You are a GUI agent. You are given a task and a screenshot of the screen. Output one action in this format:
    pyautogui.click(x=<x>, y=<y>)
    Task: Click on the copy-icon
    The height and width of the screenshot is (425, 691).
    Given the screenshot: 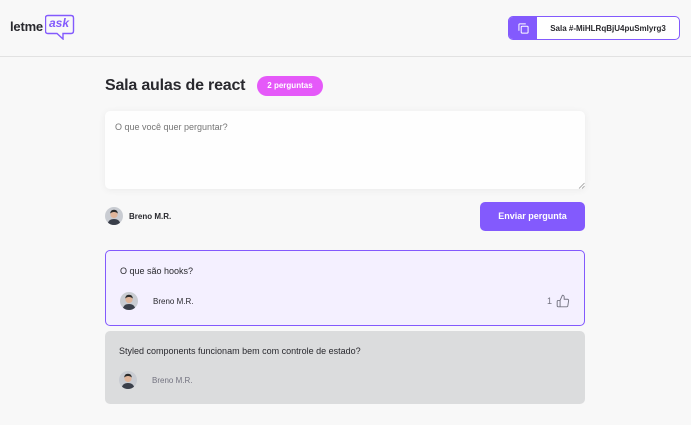 What is the action you would take?
    pyautogui.click(x=523, y=28)
    